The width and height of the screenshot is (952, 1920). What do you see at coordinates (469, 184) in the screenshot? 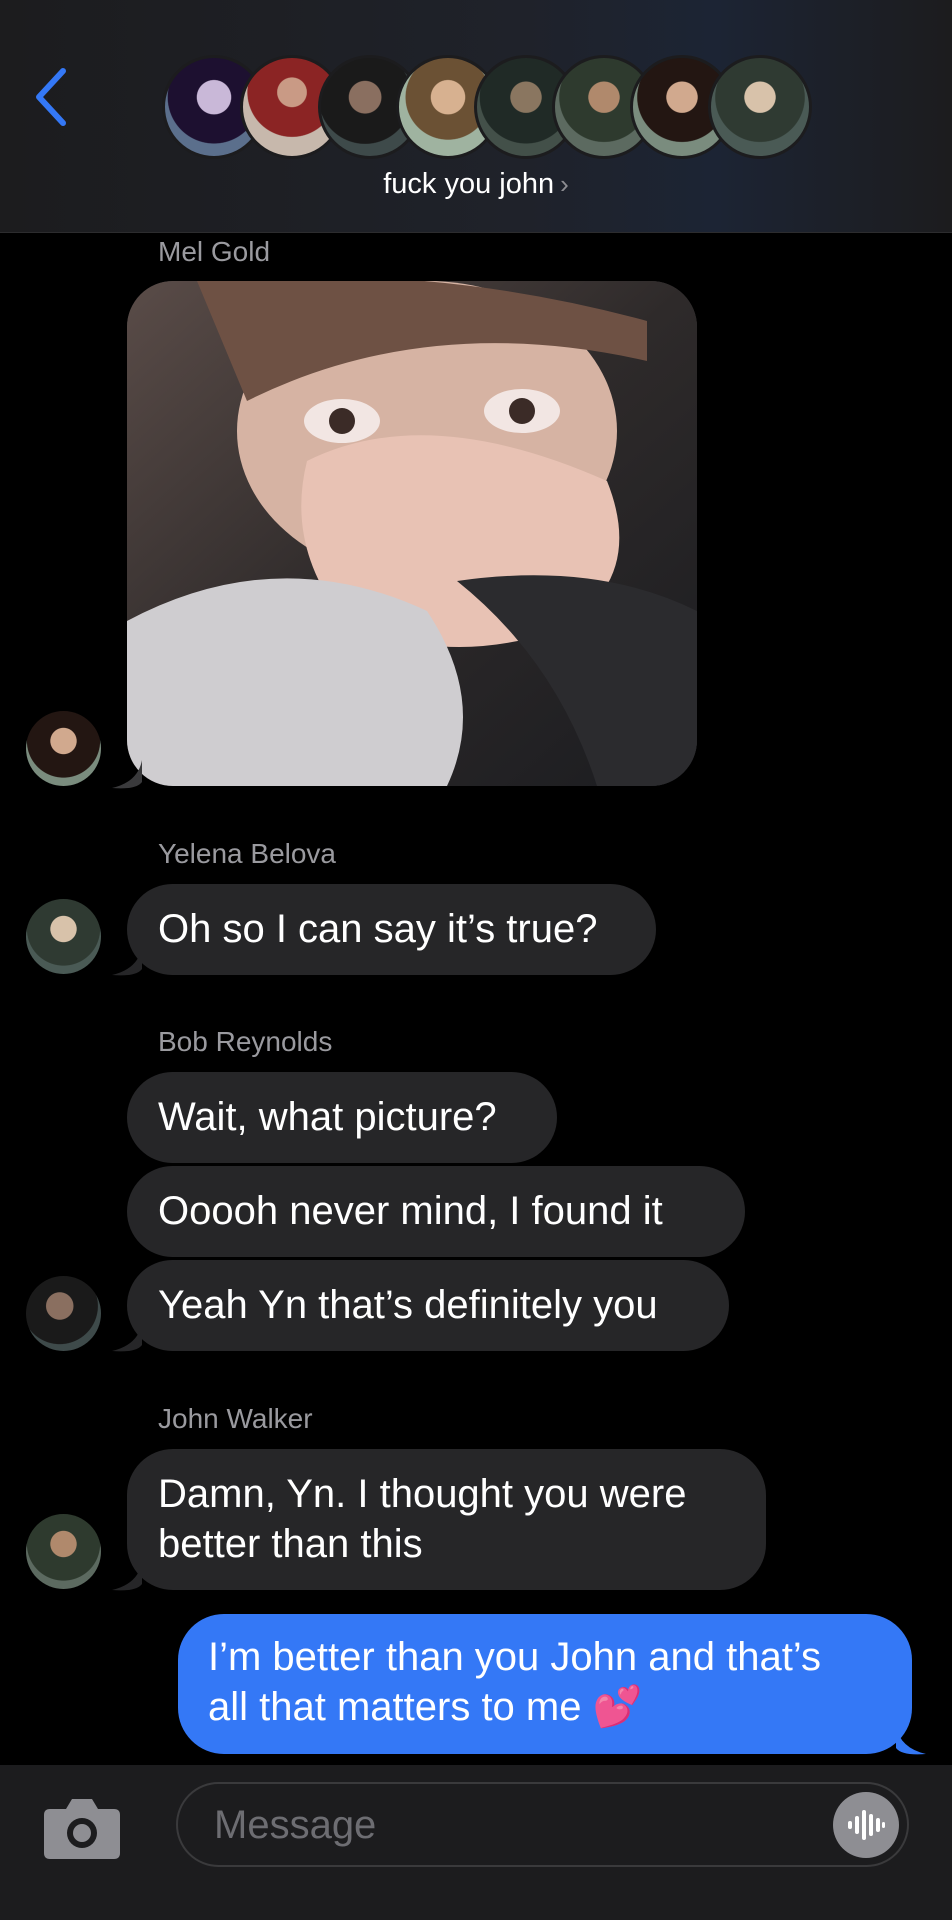
I see `group-name-label: fuck you john` at bounding box center [469, 184].